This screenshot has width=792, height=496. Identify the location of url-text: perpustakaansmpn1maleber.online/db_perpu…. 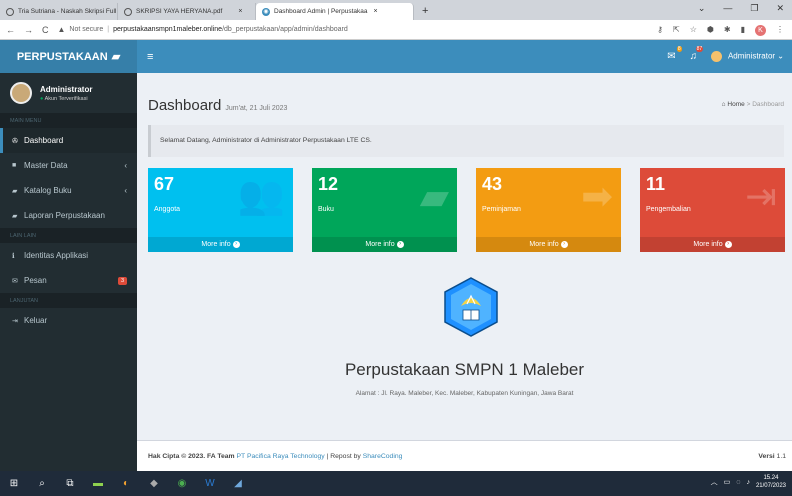
(230, 29).